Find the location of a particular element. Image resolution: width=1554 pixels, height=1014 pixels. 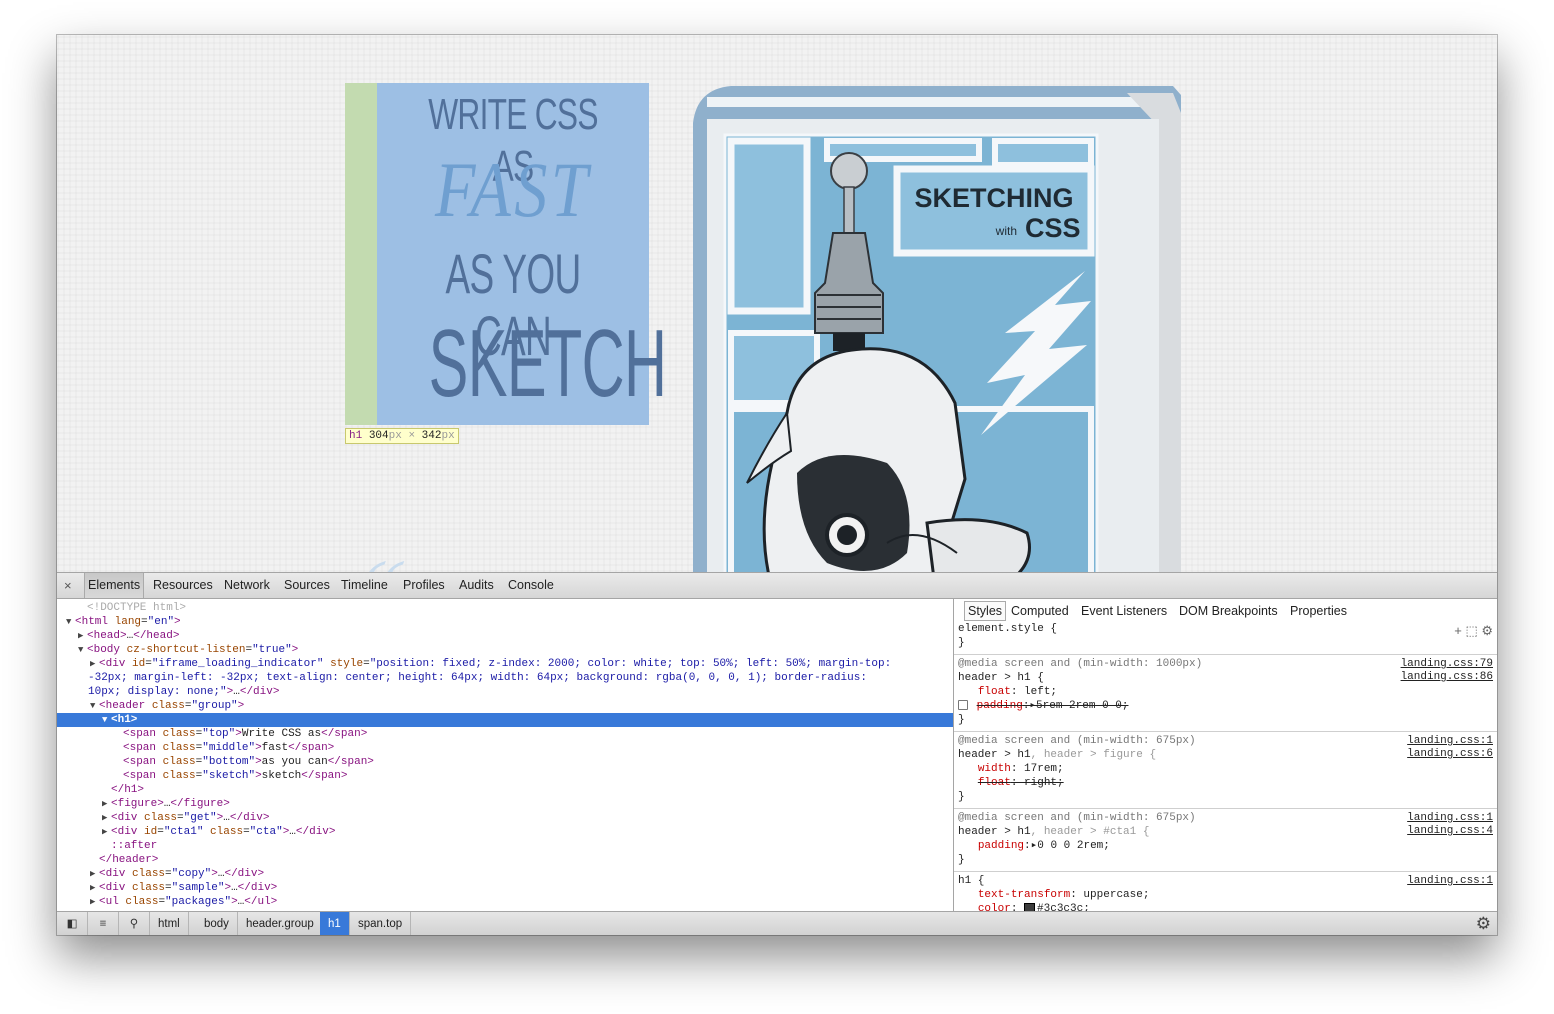

book-with: with is located at coordinates (1006, 231).